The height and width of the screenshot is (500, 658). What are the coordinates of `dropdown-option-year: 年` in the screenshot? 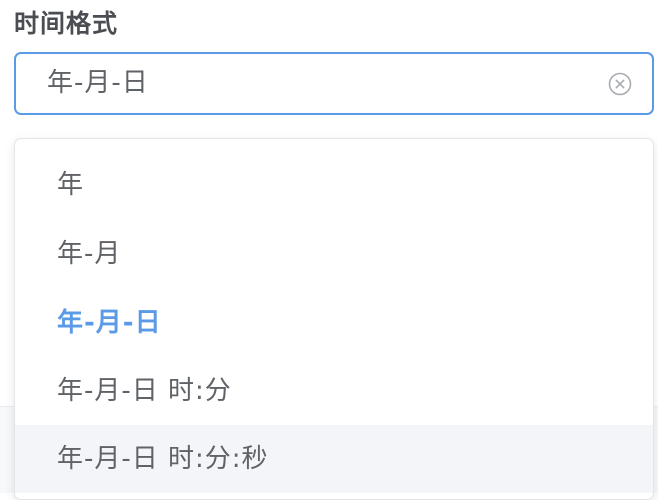 It's located at (334, 185).